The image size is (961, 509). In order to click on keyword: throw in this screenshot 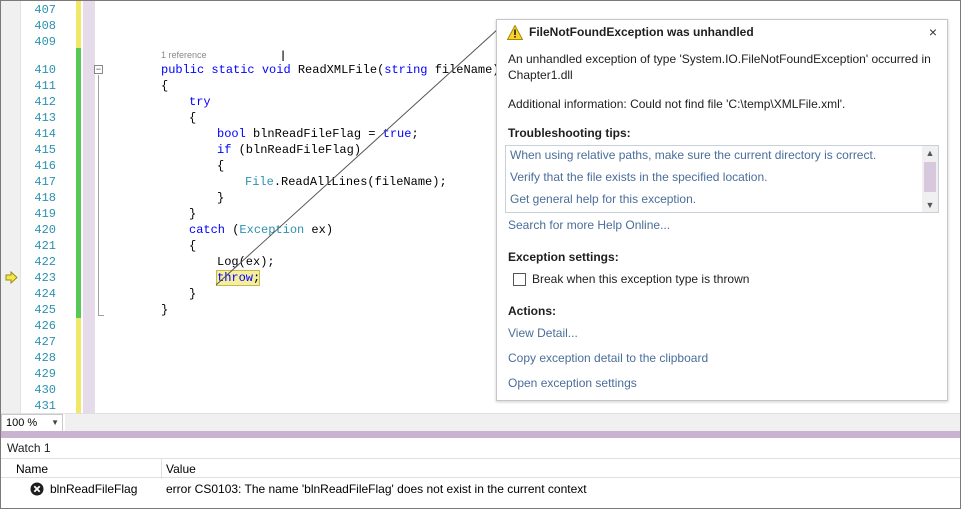, I will do `click(235, 278)`.